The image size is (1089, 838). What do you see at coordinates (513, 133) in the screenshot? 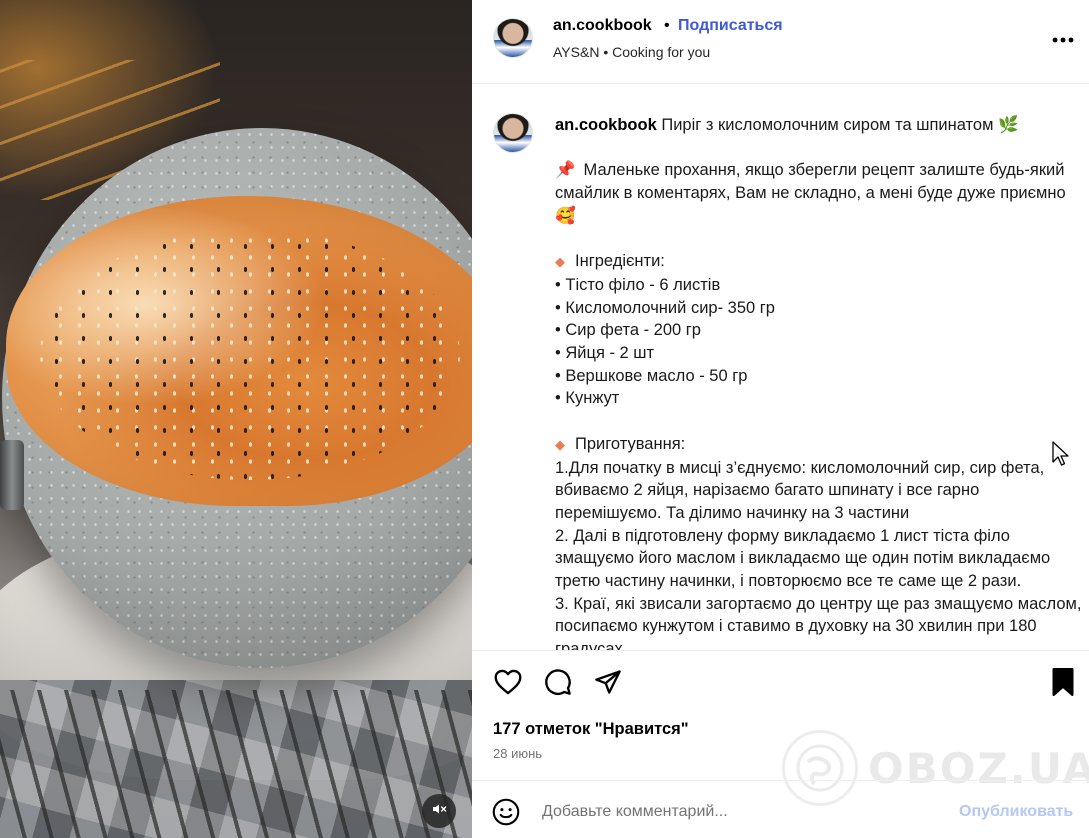
I see `caption-avatar` at bounding box center [513, 133].